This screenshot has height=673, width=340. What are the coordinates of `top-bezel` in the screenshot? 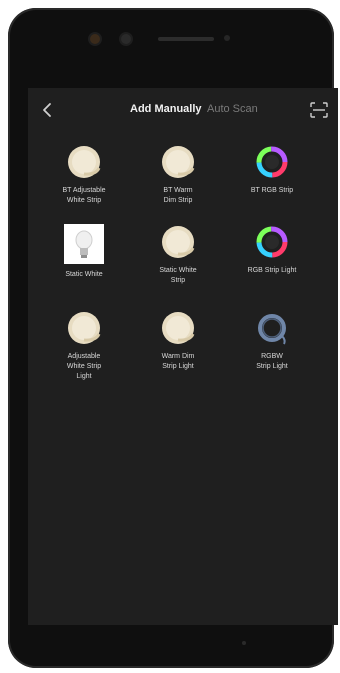 It's located at (171, 48).